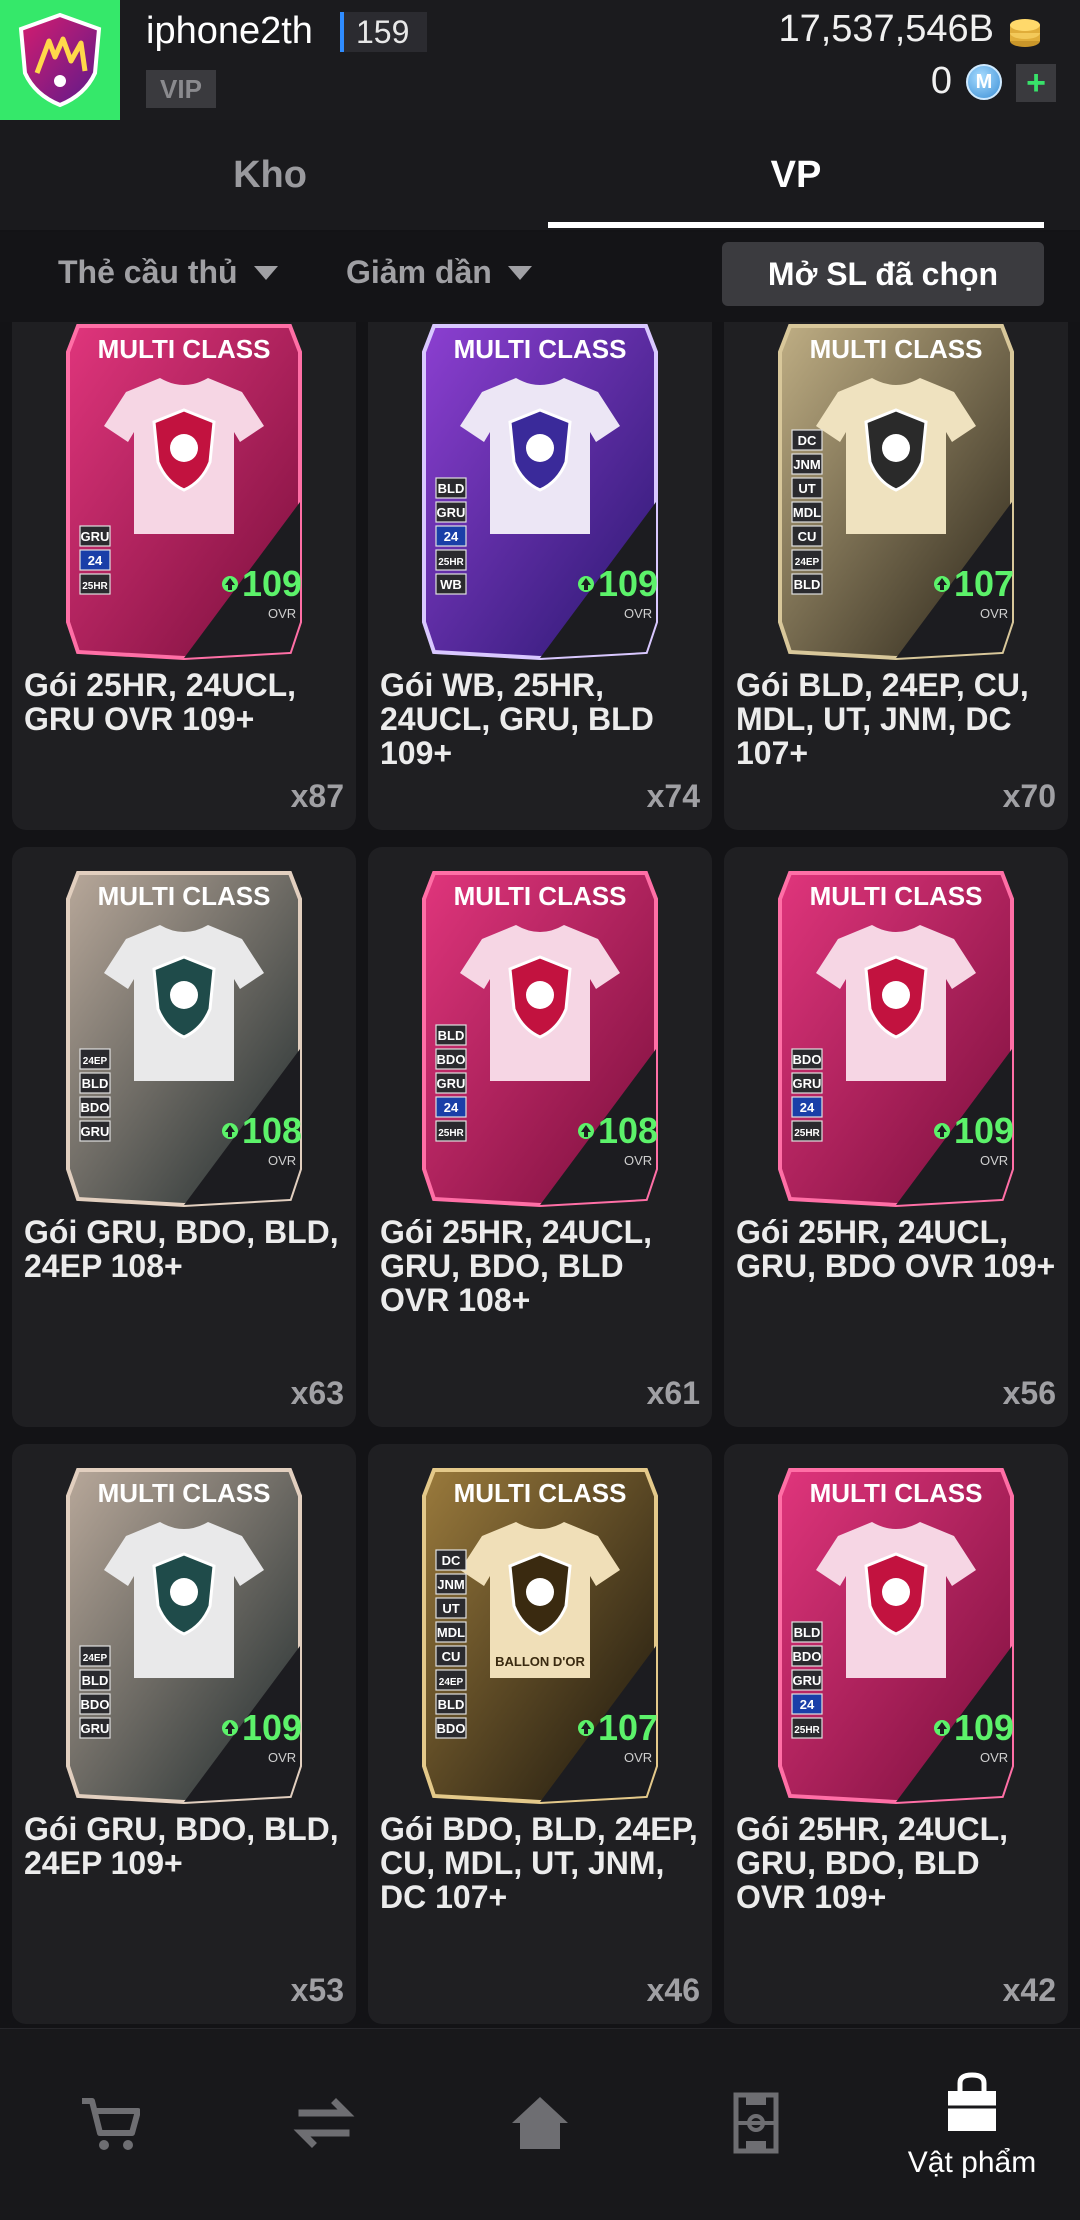  Describe the element at coordinates (796, 225) in the screenshot. I see `active-tab-indicator` at that location.